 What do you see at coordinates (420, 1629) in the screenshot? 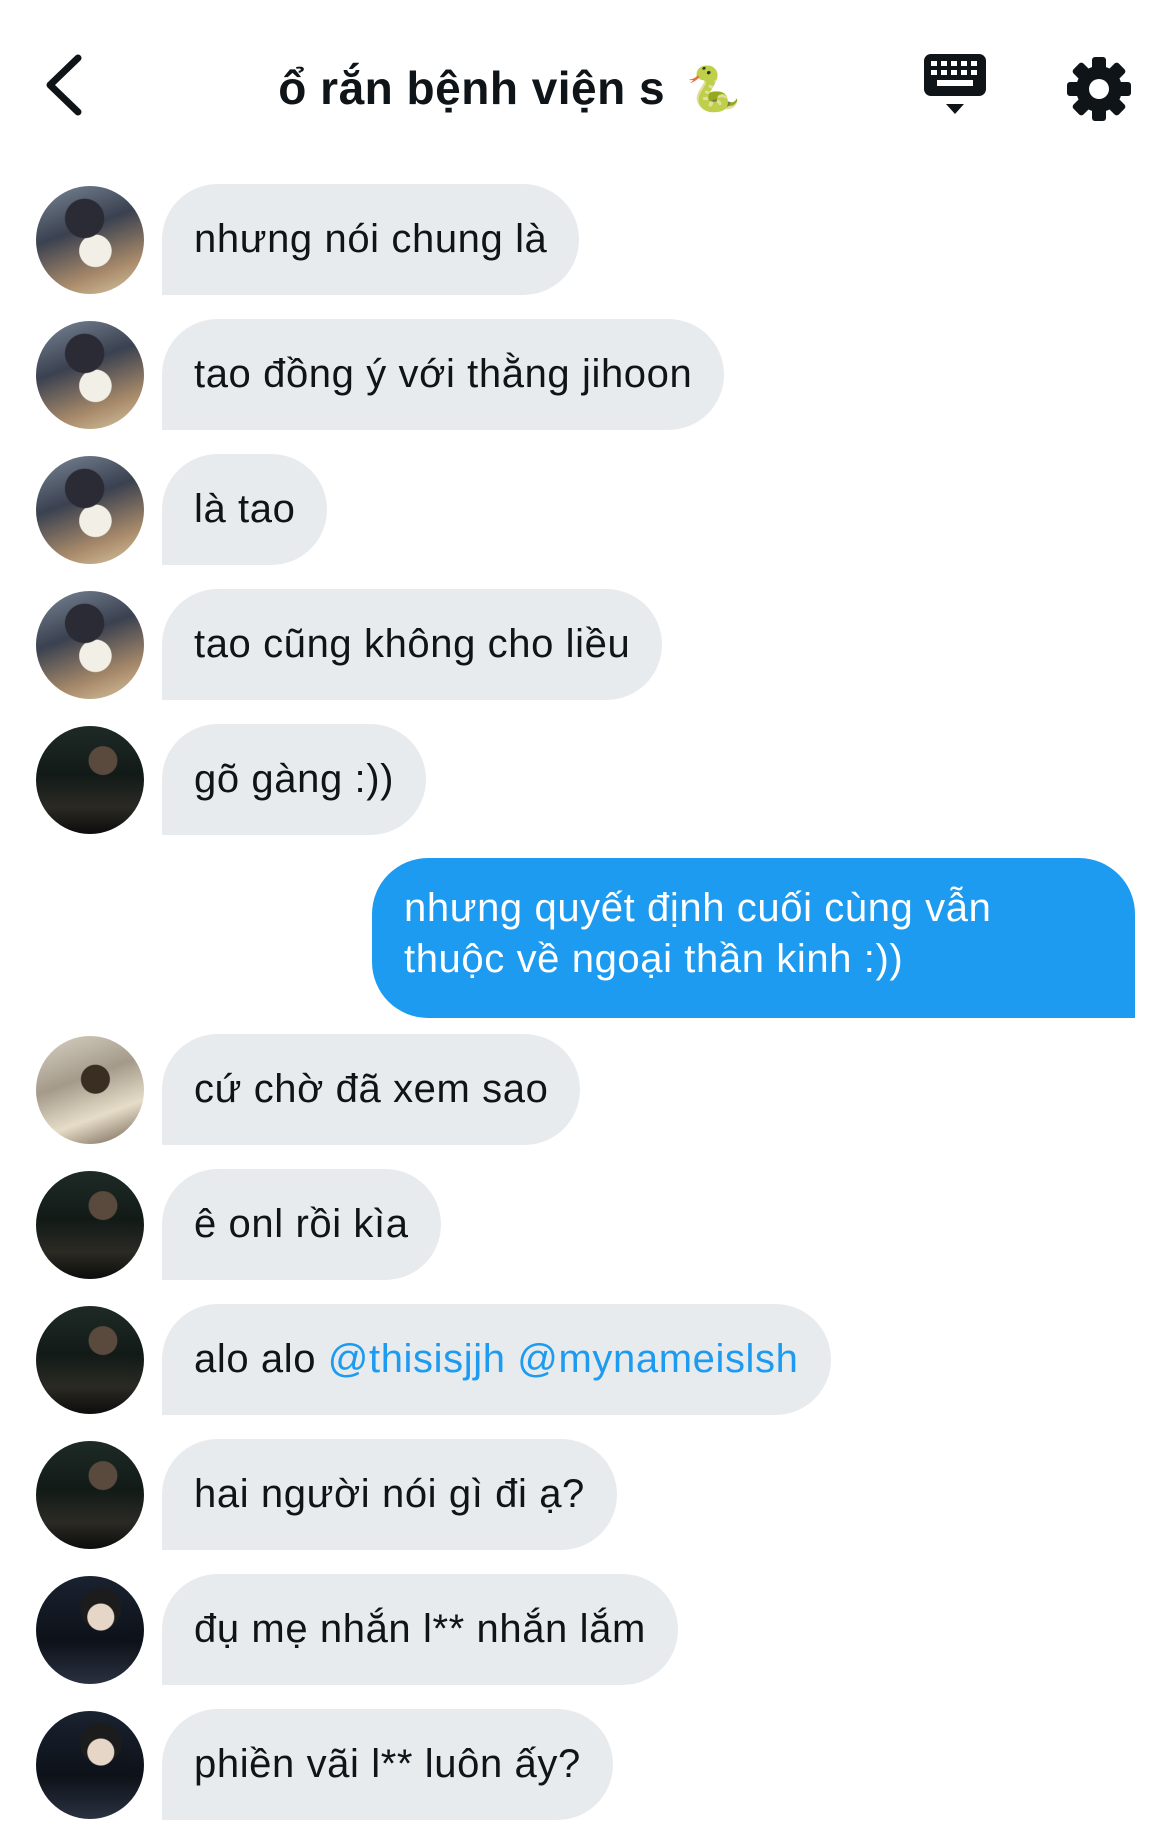
I see `message-bubble: đụ mẹ nhắn l** nhắn lắm` at bounding box center [420, 1629].